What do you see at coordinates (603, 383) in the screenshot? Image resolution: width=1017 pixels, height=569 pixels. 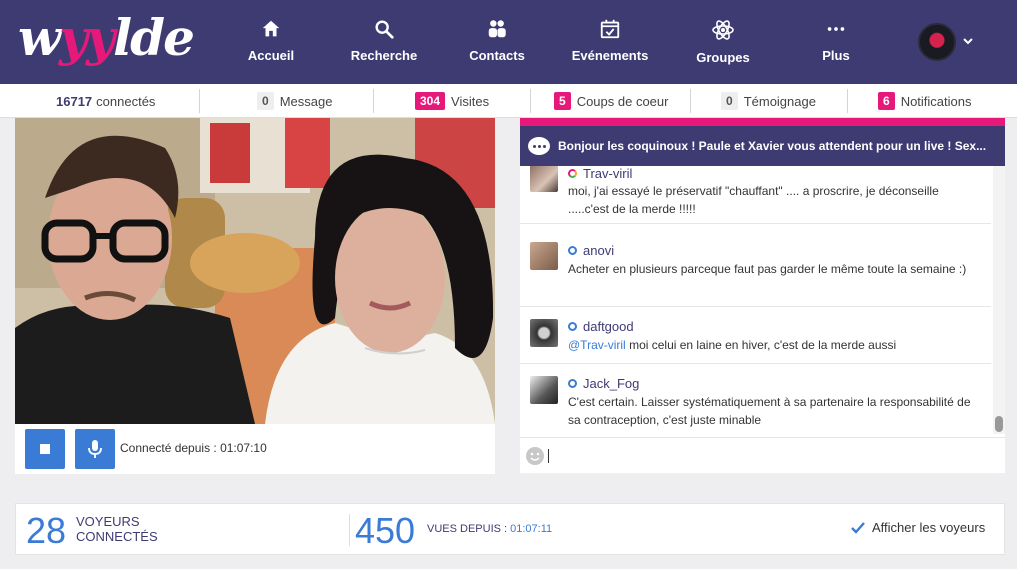 I see `chat-username: Jack_Fog` at bounding box center [603, 383].